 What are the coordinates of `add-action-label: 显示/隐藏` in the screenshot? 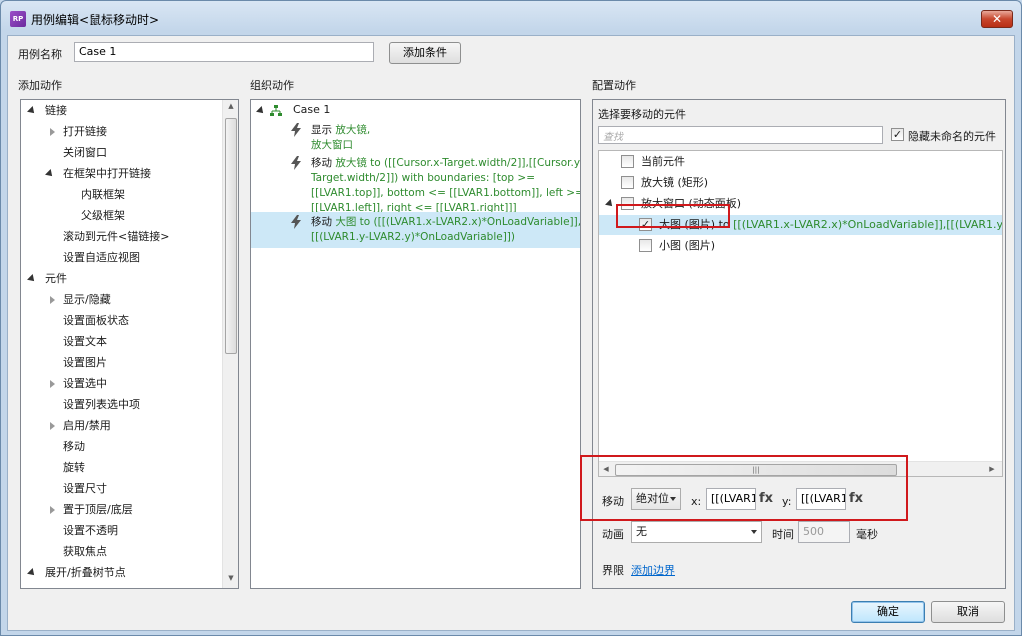 It's located at (87, 299).